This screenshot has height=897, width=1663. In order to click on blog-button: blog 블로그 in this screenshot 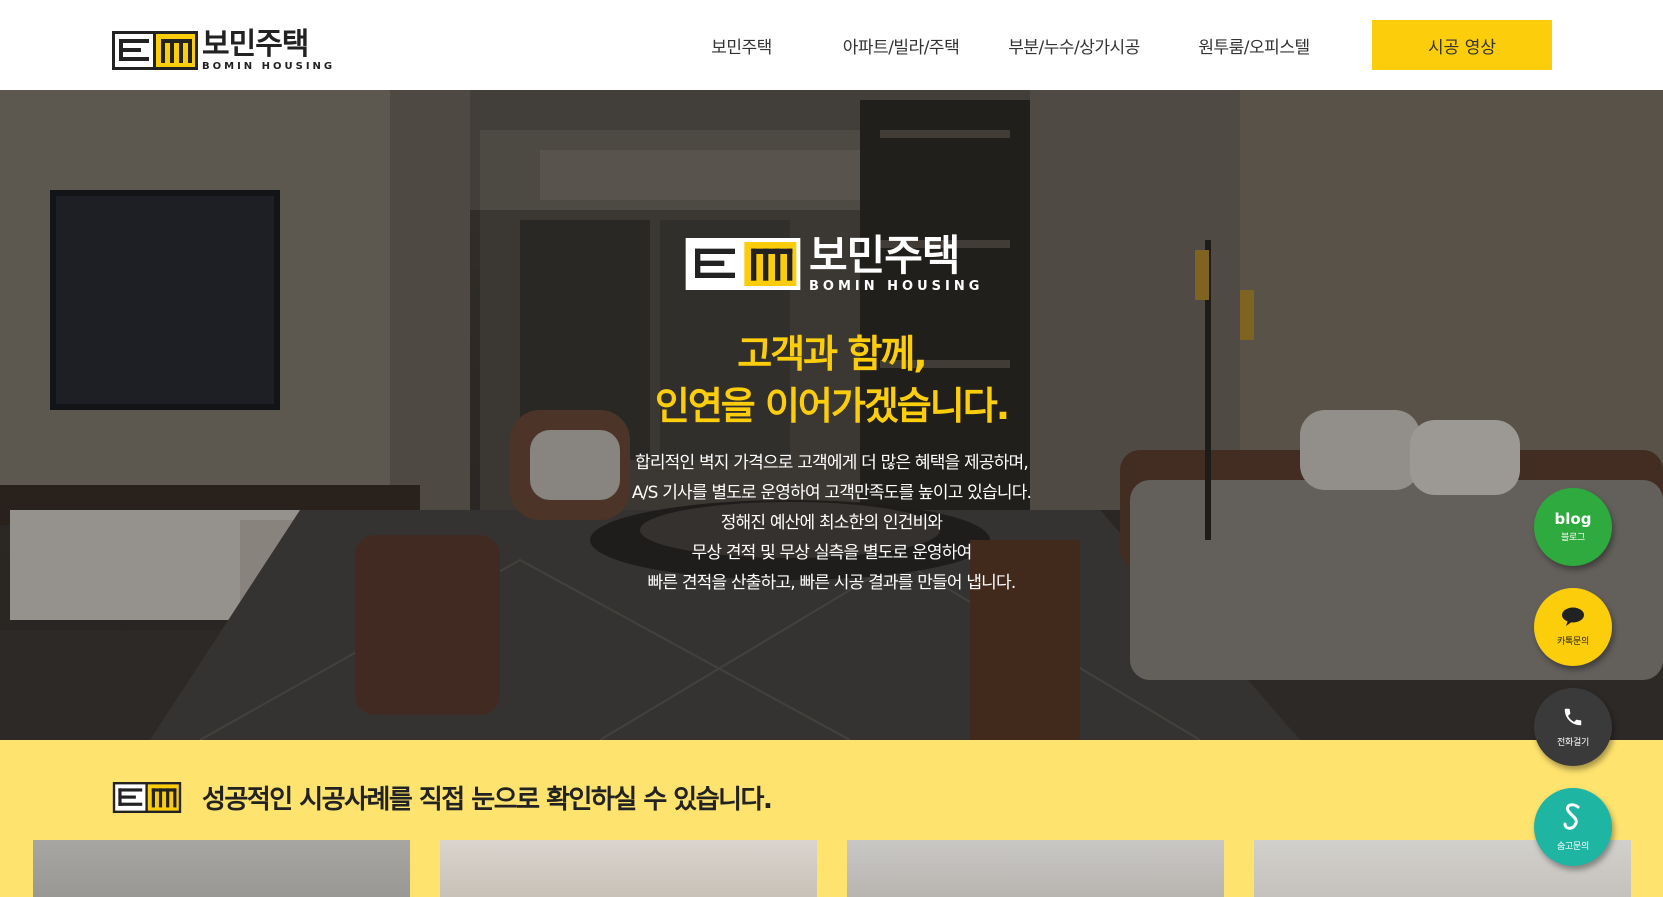, I will do `click(1573, 527)`.